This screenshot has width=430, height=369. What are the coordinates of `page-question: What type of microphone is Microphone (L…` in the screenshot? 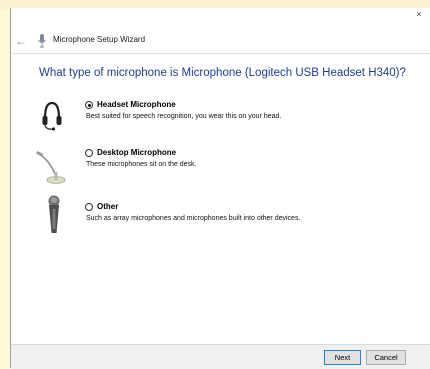 It's located at (222, 73).